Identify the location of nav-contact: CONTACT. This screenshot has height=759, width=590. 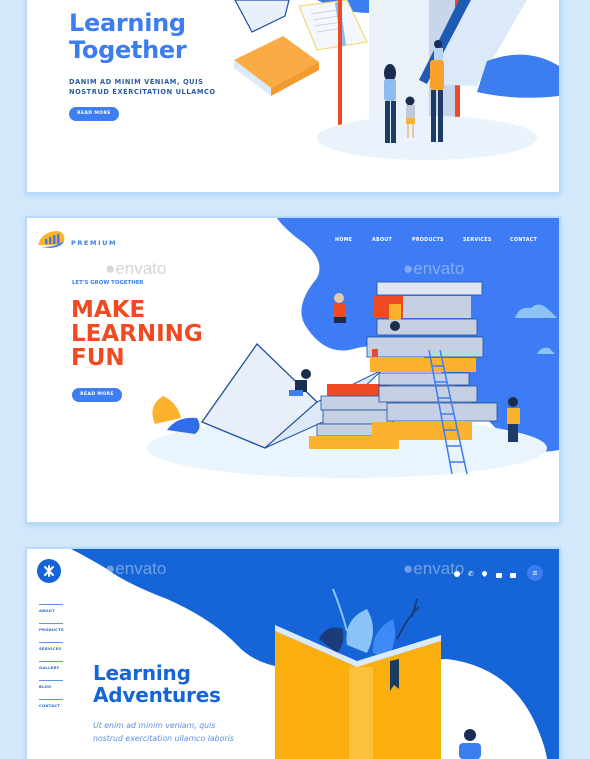
(523, 240).